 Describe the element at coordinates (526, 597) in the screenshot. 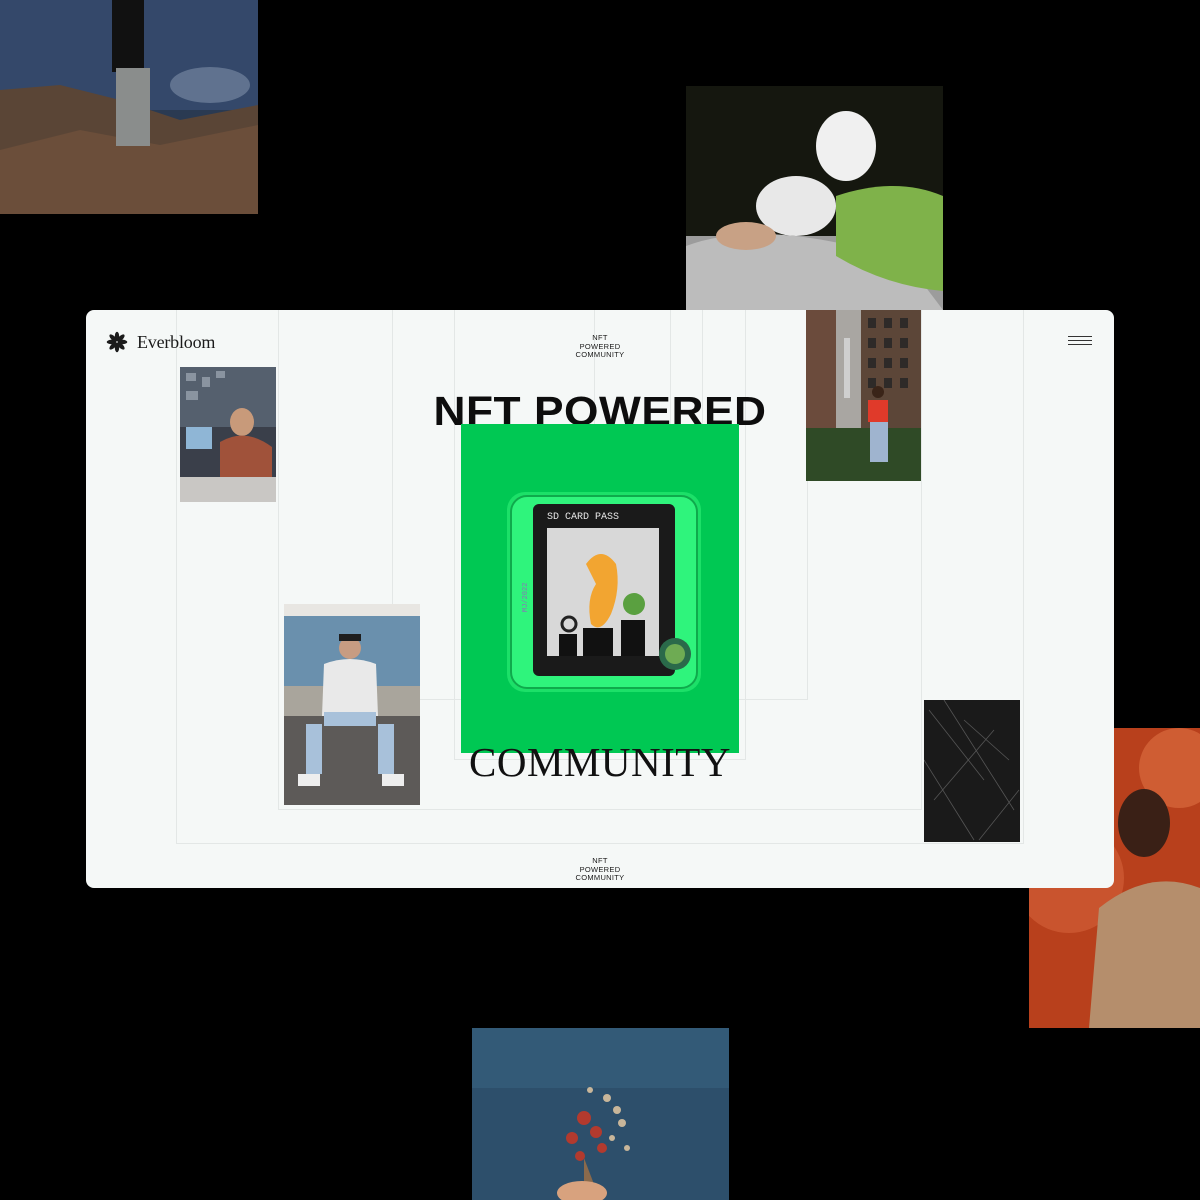

I see `sd-card-side-text: MJ/2022` at that location.